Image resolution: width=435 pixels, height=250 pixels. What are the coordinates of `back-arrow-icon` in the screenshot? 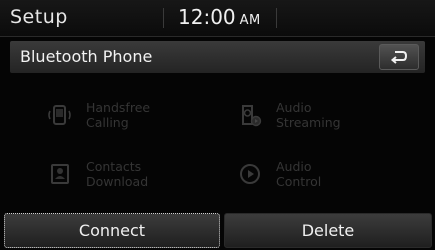 It's located at (399, 57).